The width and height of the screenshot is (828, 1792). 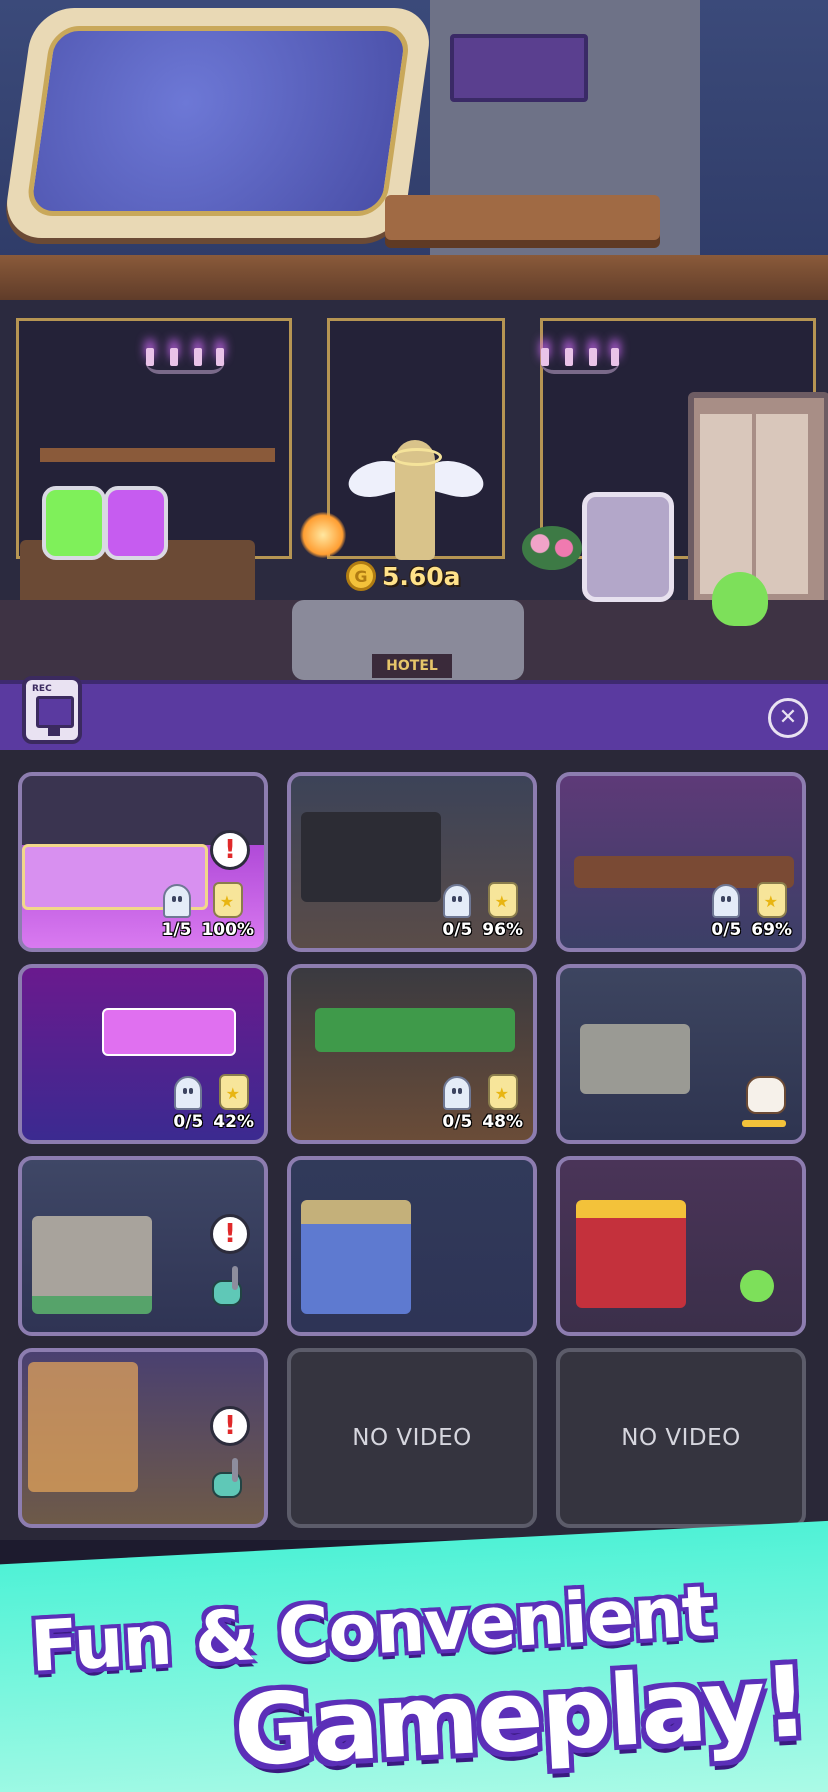 What do you see at coordinates (361, 576) in the screenshot?
I see `coin-icon: G` at bounding box center [361, 576].